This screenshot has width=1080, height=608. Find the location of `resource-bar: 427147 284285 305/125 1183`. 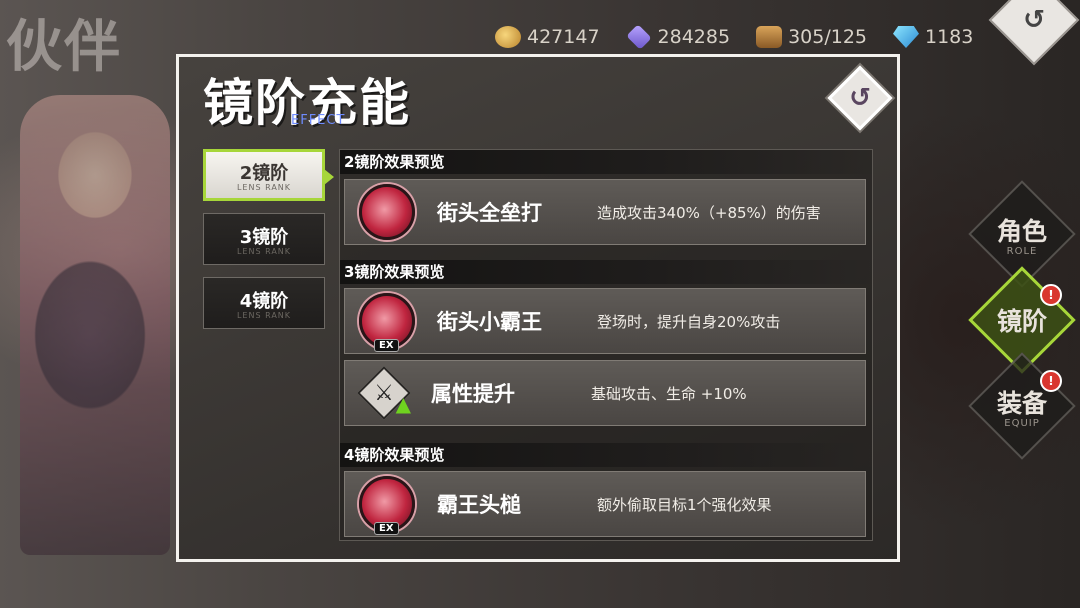

resource-bar: 427147 284285 305/125 1183 is located at coordinates (734, 37).